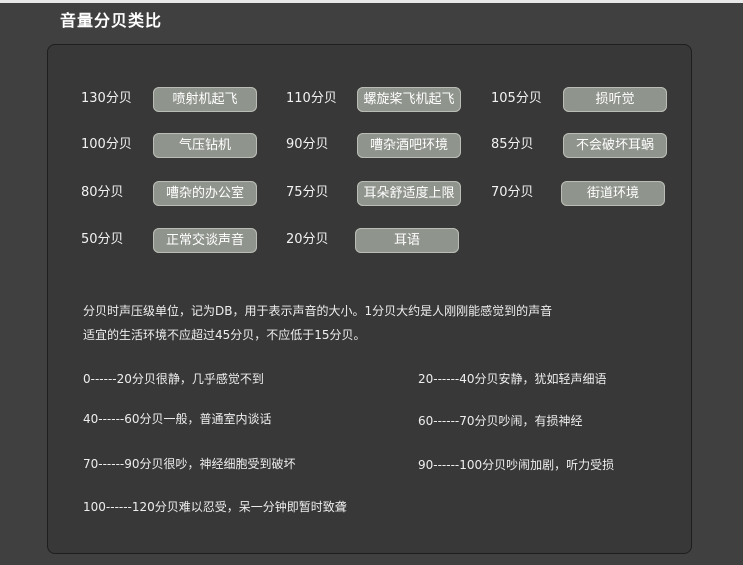 This screenshot has height=565, width=743. I want to click on environment-badge: 螺旋桨飞机起飞, so click(409, 99).